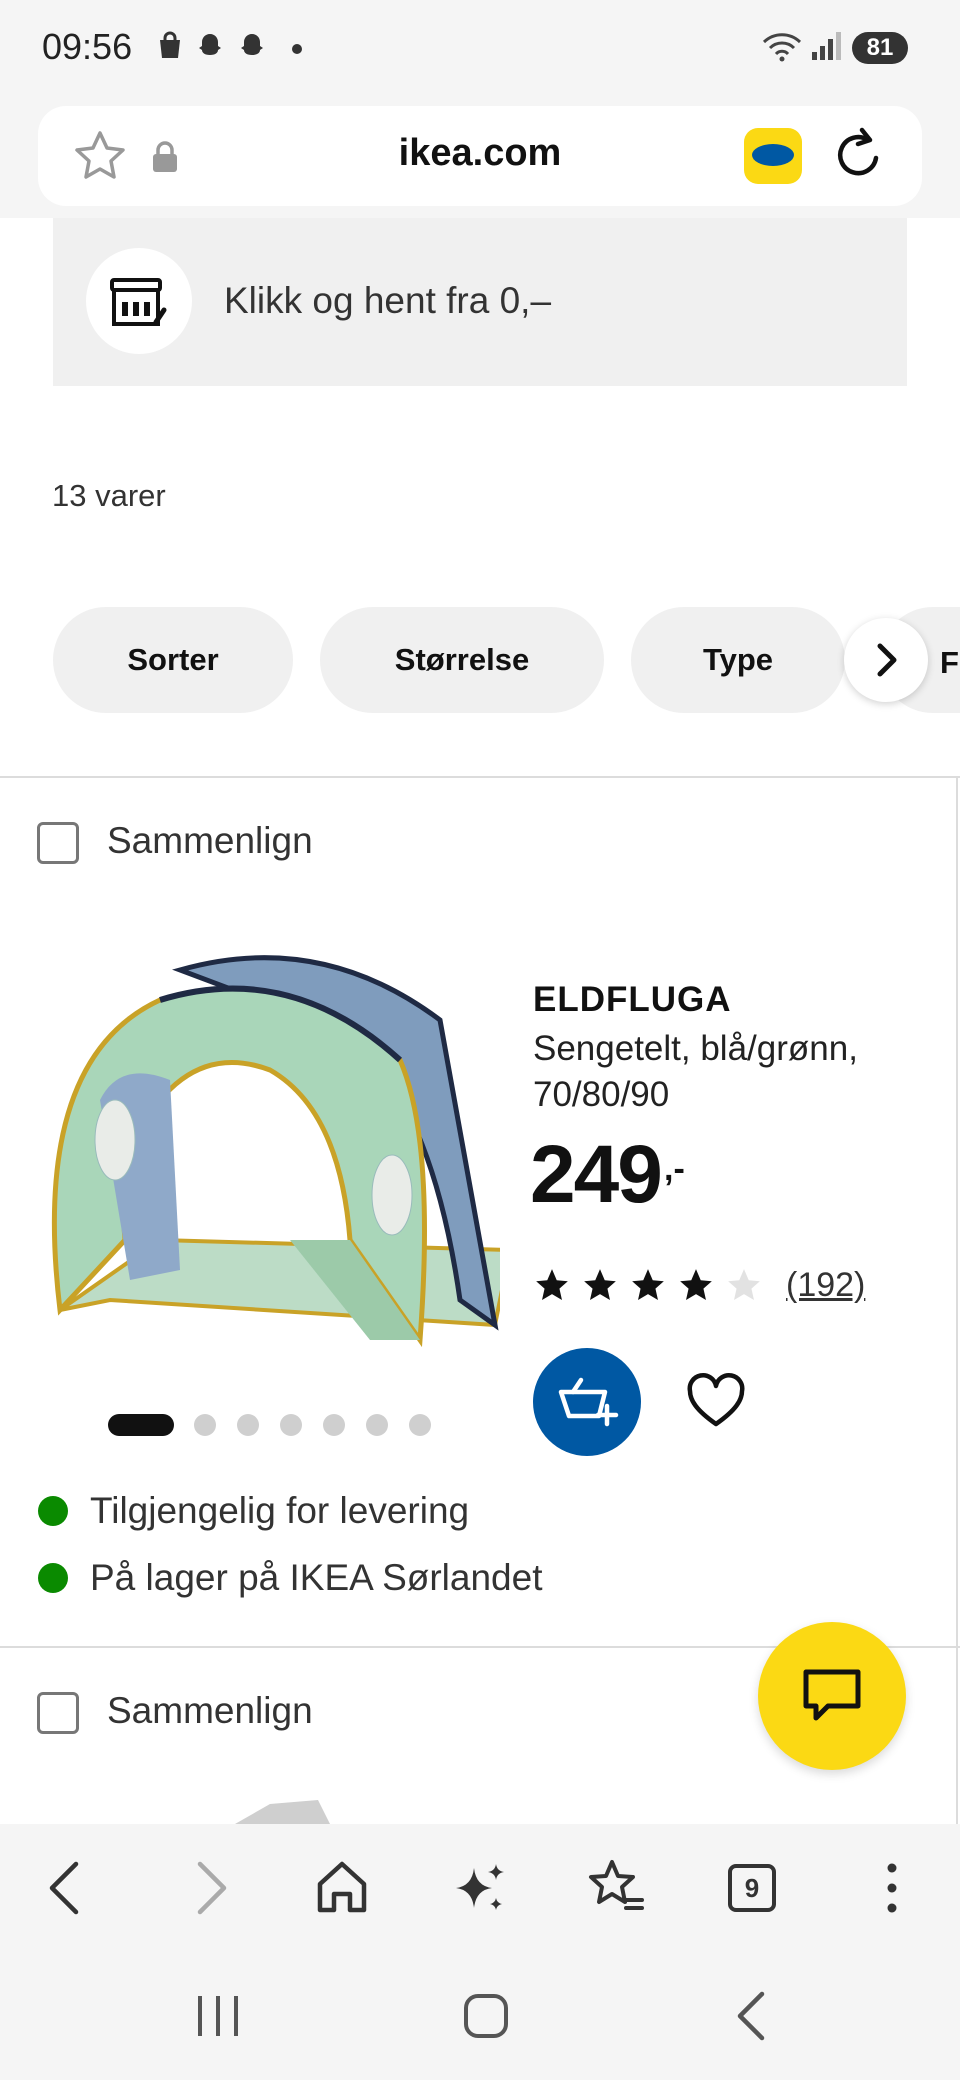 The width and height of the screenshot is (960, 2080). What do you see at coordinates (297, 49) in the screenshot?
I see `more-notifications-dot` at bounding box center [297, 49].